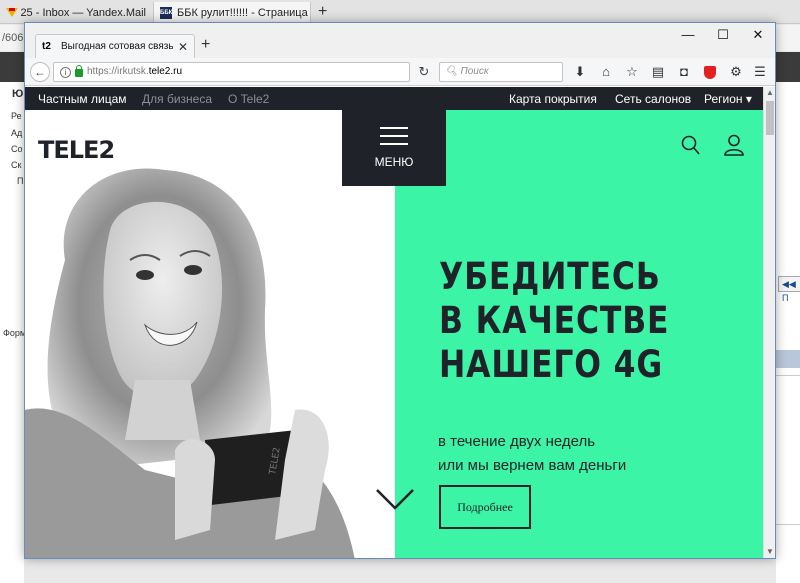  What do you see at coordinates (118, 71) in the screenshot?
I see `url-scheme: https://irkutsk.` at bounding box center [118, 71].